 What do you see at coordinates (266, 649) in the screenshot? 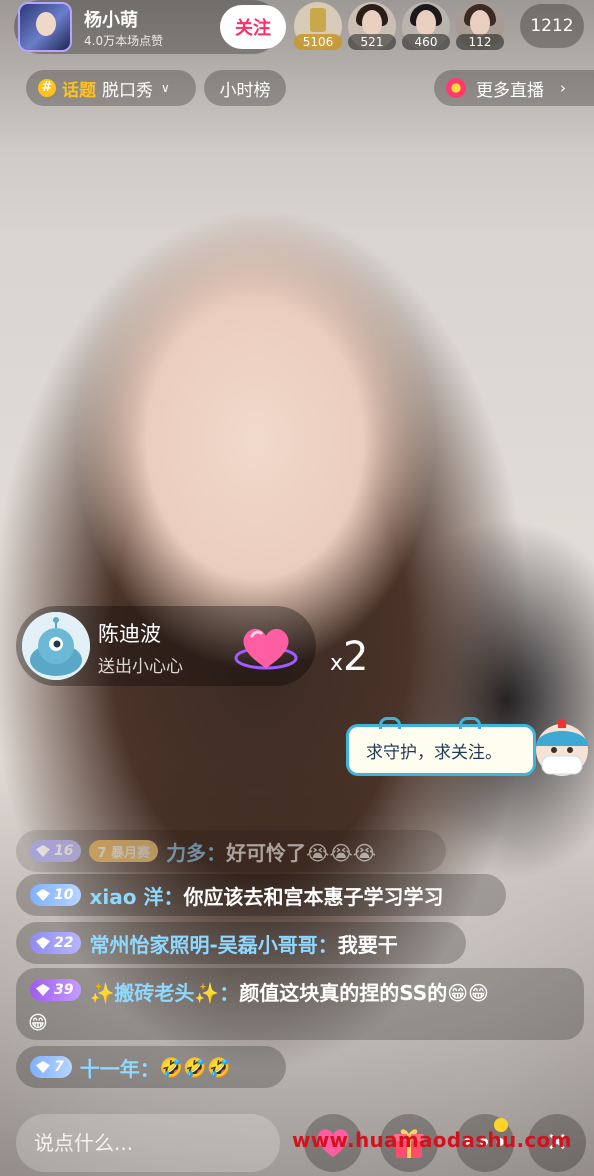
I see `heart-gift-icon` at bounding box center [266, 649].